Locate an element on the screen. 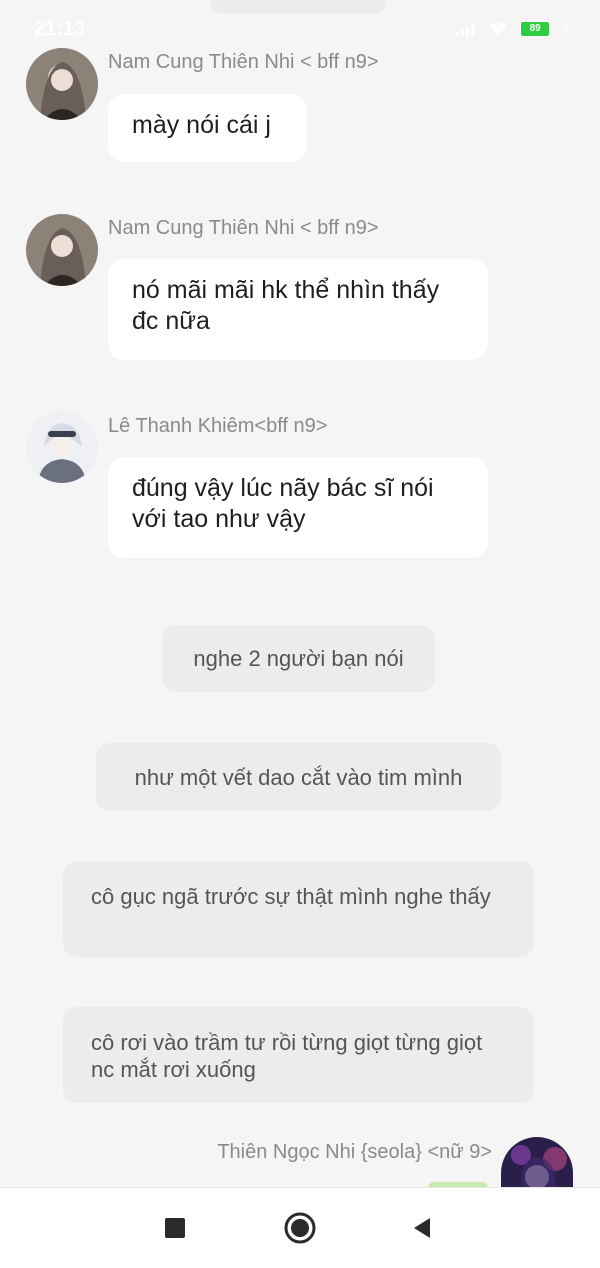 The image size is (600, 1268). status-time: 21:13 is located at coordinates (60, 29).